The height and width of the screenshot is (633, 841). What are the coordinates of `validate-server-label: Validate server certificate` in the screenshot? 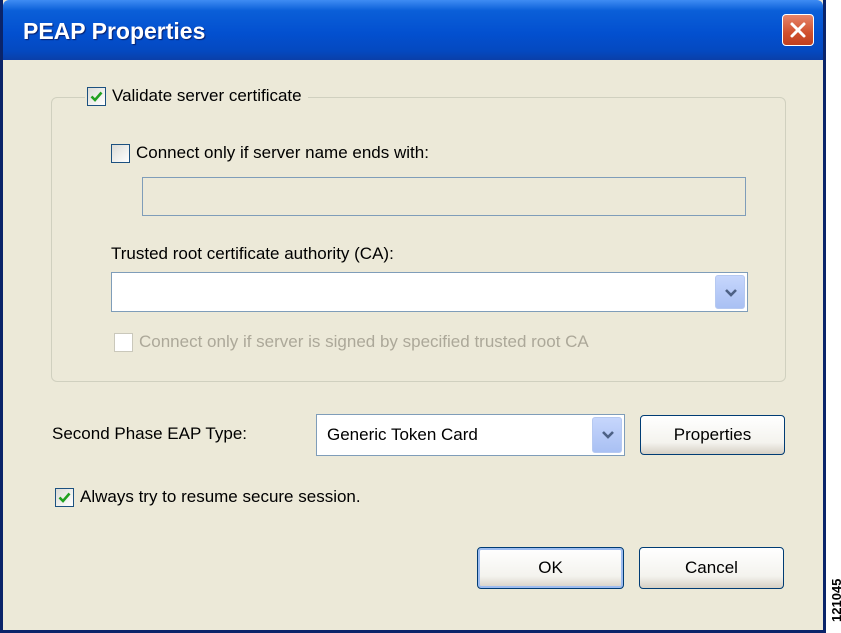 It's located at (207, 95).